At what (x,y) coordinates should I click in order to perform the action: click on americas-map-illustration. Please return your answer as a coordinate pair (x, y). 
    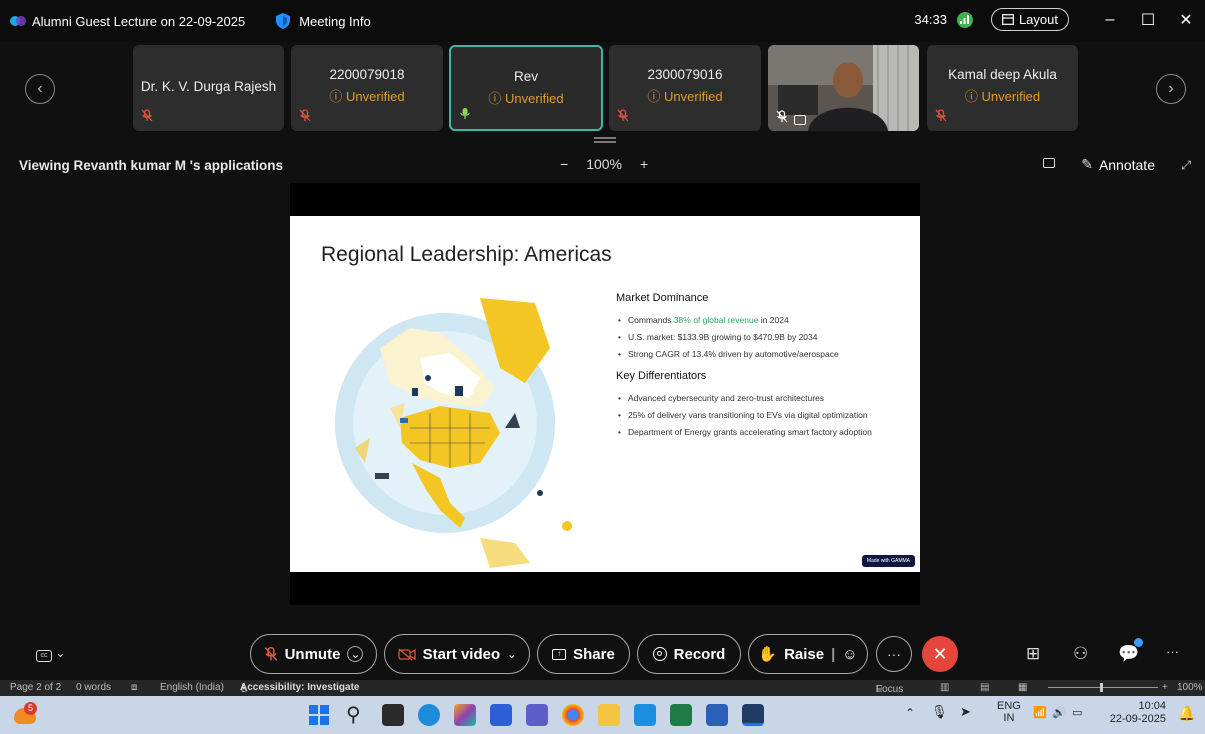
    Looking at the image, I should click on (453, 433).